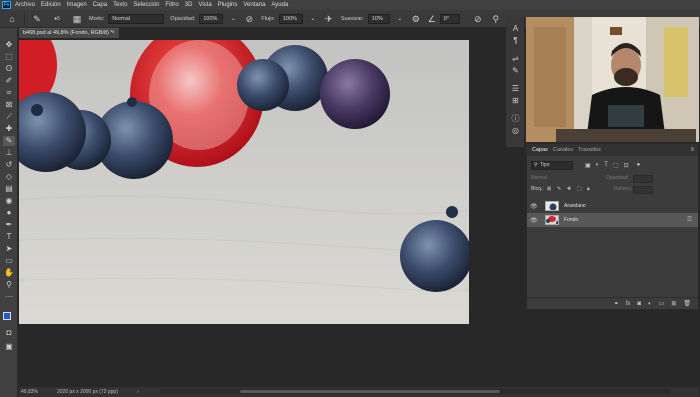  Describe the element at coordinates (449, 18) in the screenshot. I see `angle-field: 0°` at that location.